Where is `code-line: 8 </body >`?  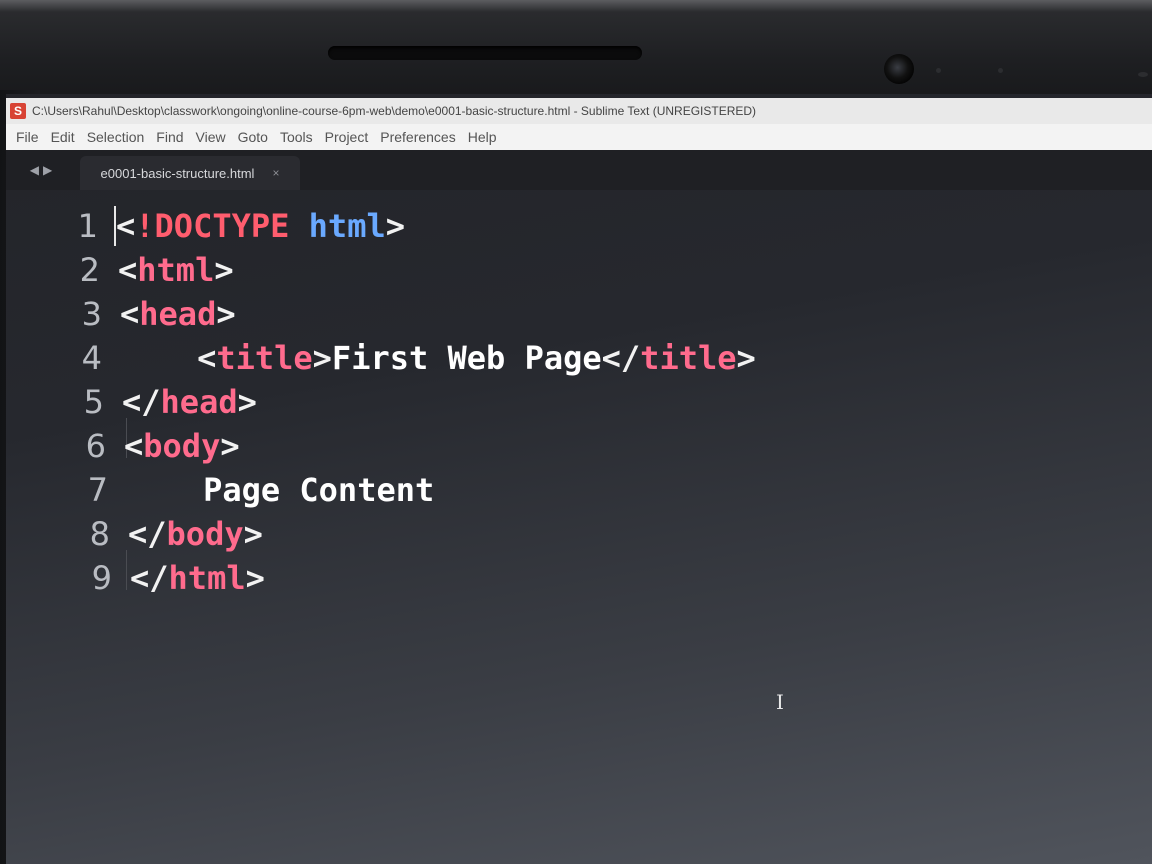
code-line: 8 </body > is located at coordinates (149, 534).